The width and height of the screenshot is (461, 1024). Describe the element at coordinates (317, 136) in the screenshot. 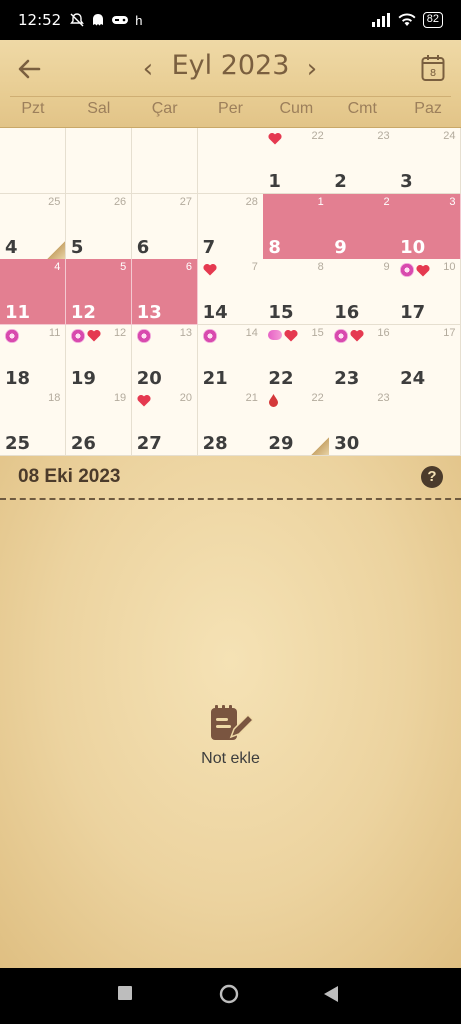

I see `cycle-day-number: 22` at that location.